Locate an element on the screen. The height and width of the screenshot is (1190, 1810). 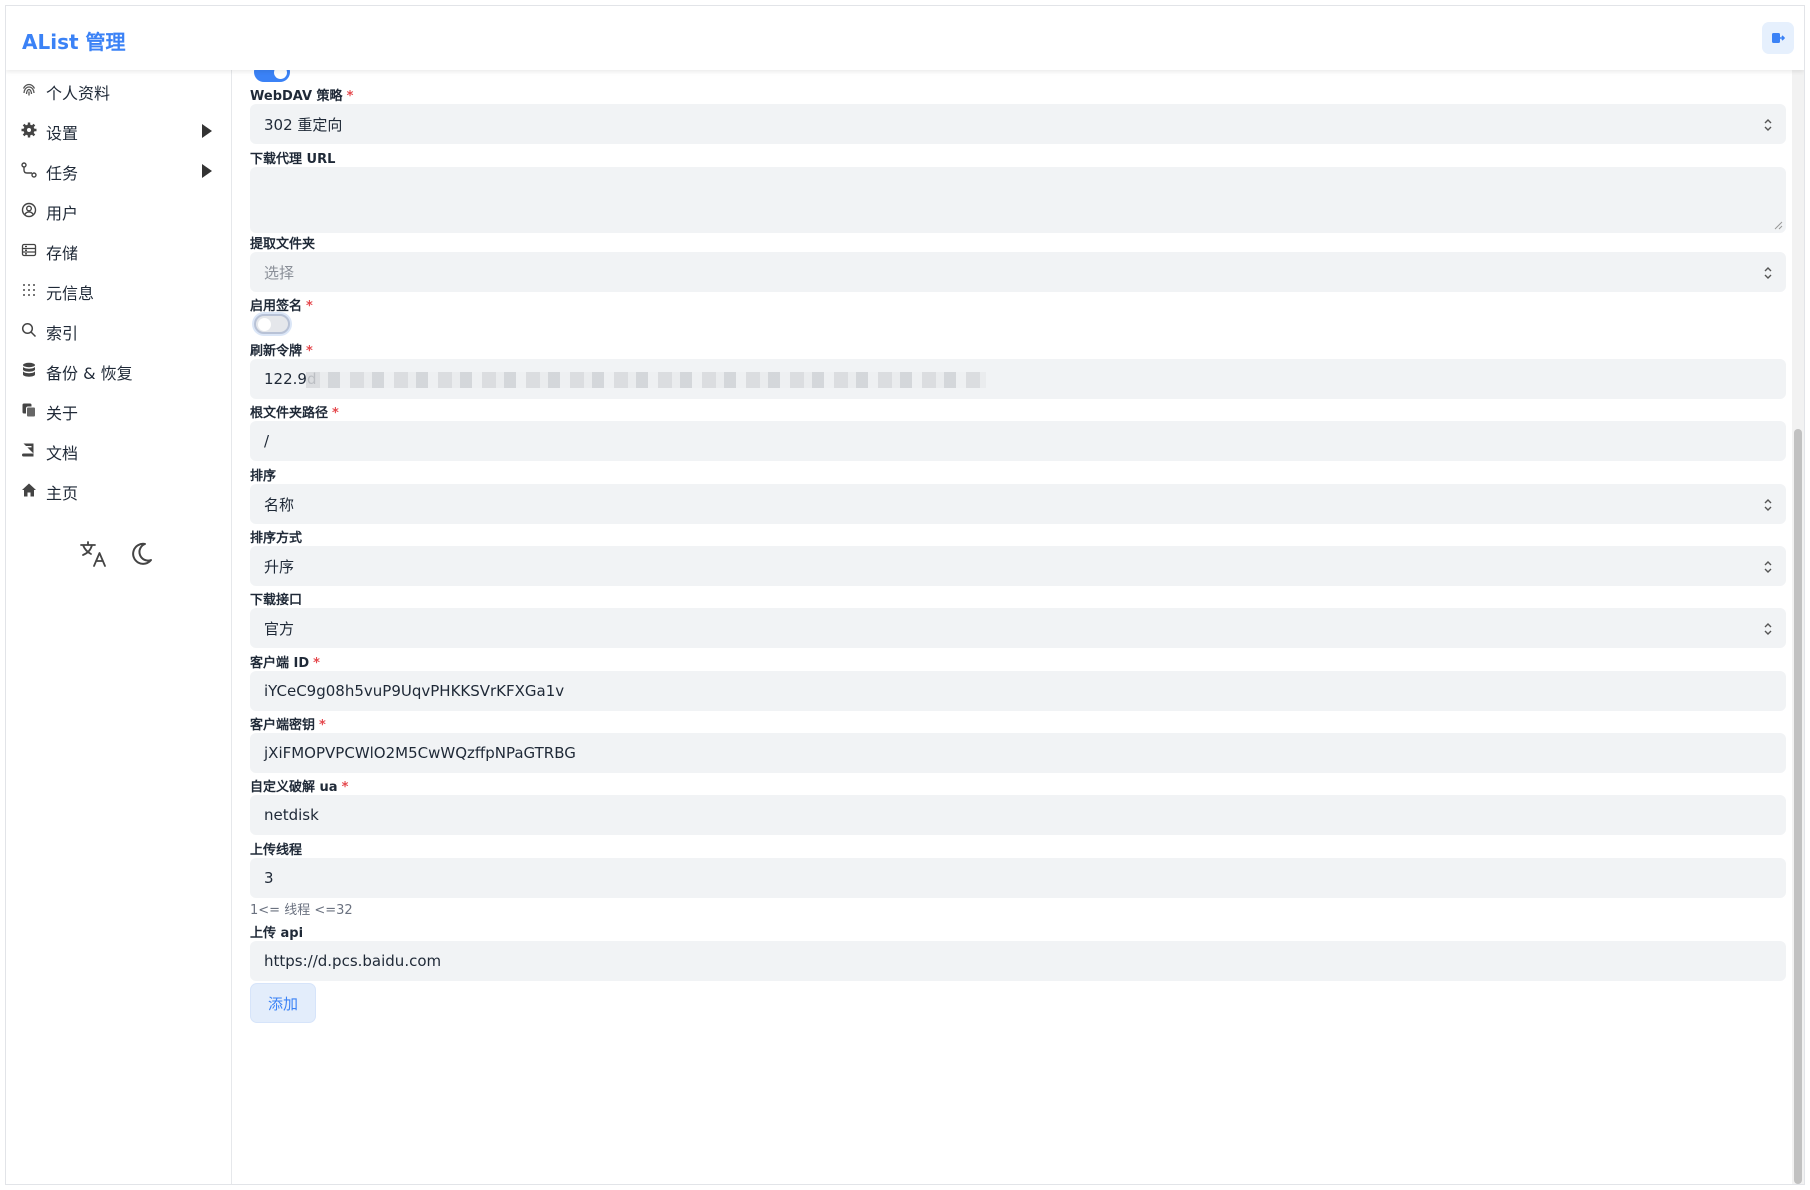
order-by-select: 名称 is located at coordinates (1018, 504).